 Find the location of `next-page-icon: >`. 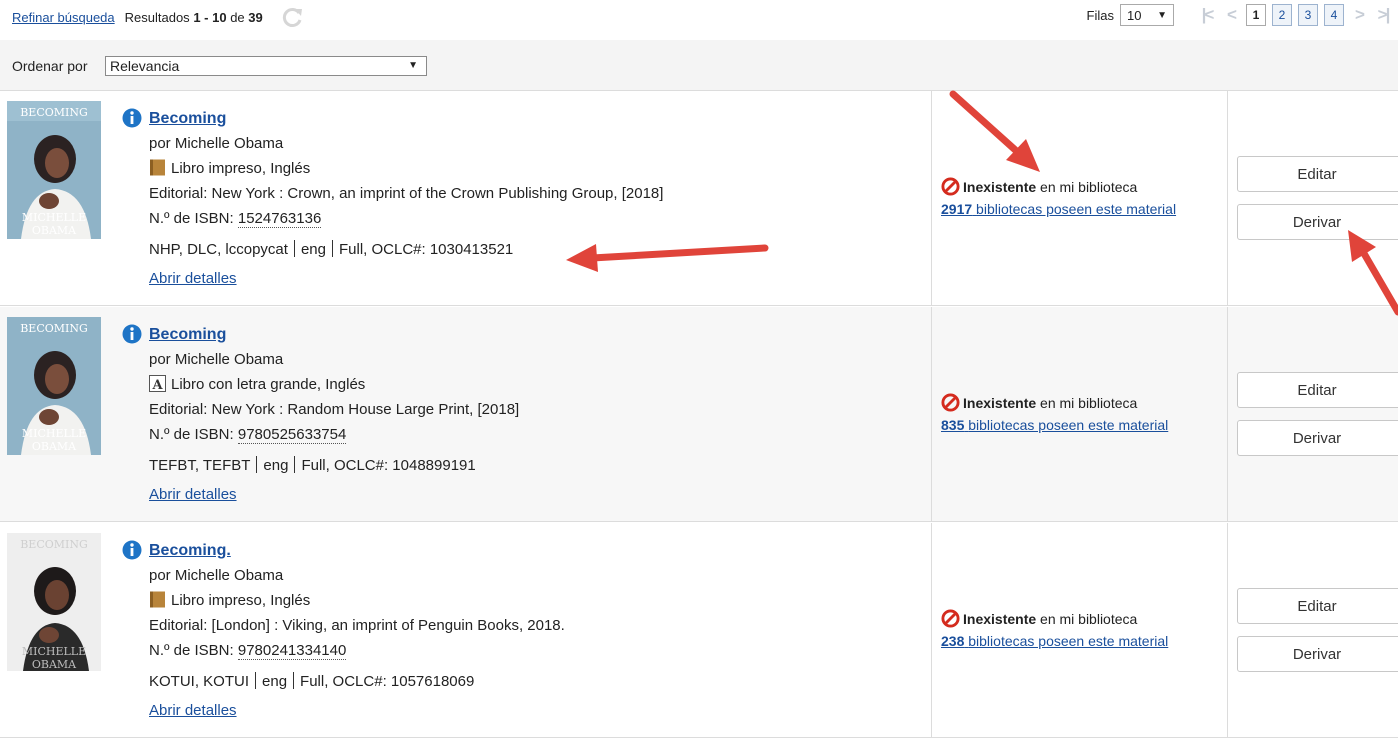

next-page-icon: > is located at coordinates (1359, 15).